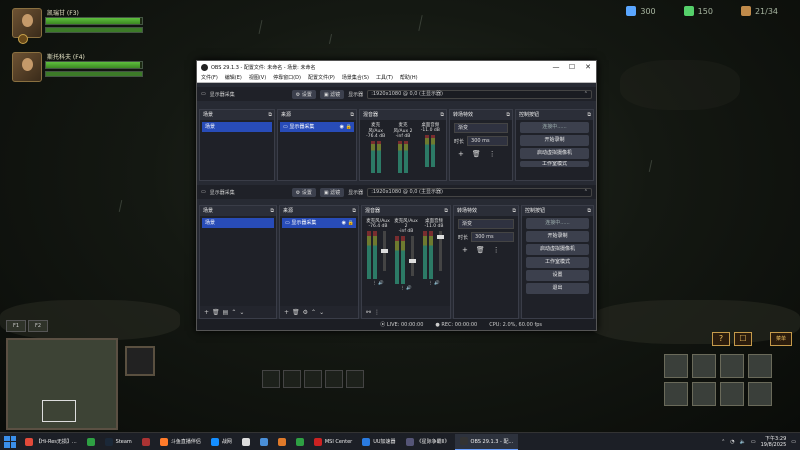  What do you see at coordinates (368, 312) in the screenshot?
I see `advanced-audio-icon: ⚯` at bounding box center [368, 312].